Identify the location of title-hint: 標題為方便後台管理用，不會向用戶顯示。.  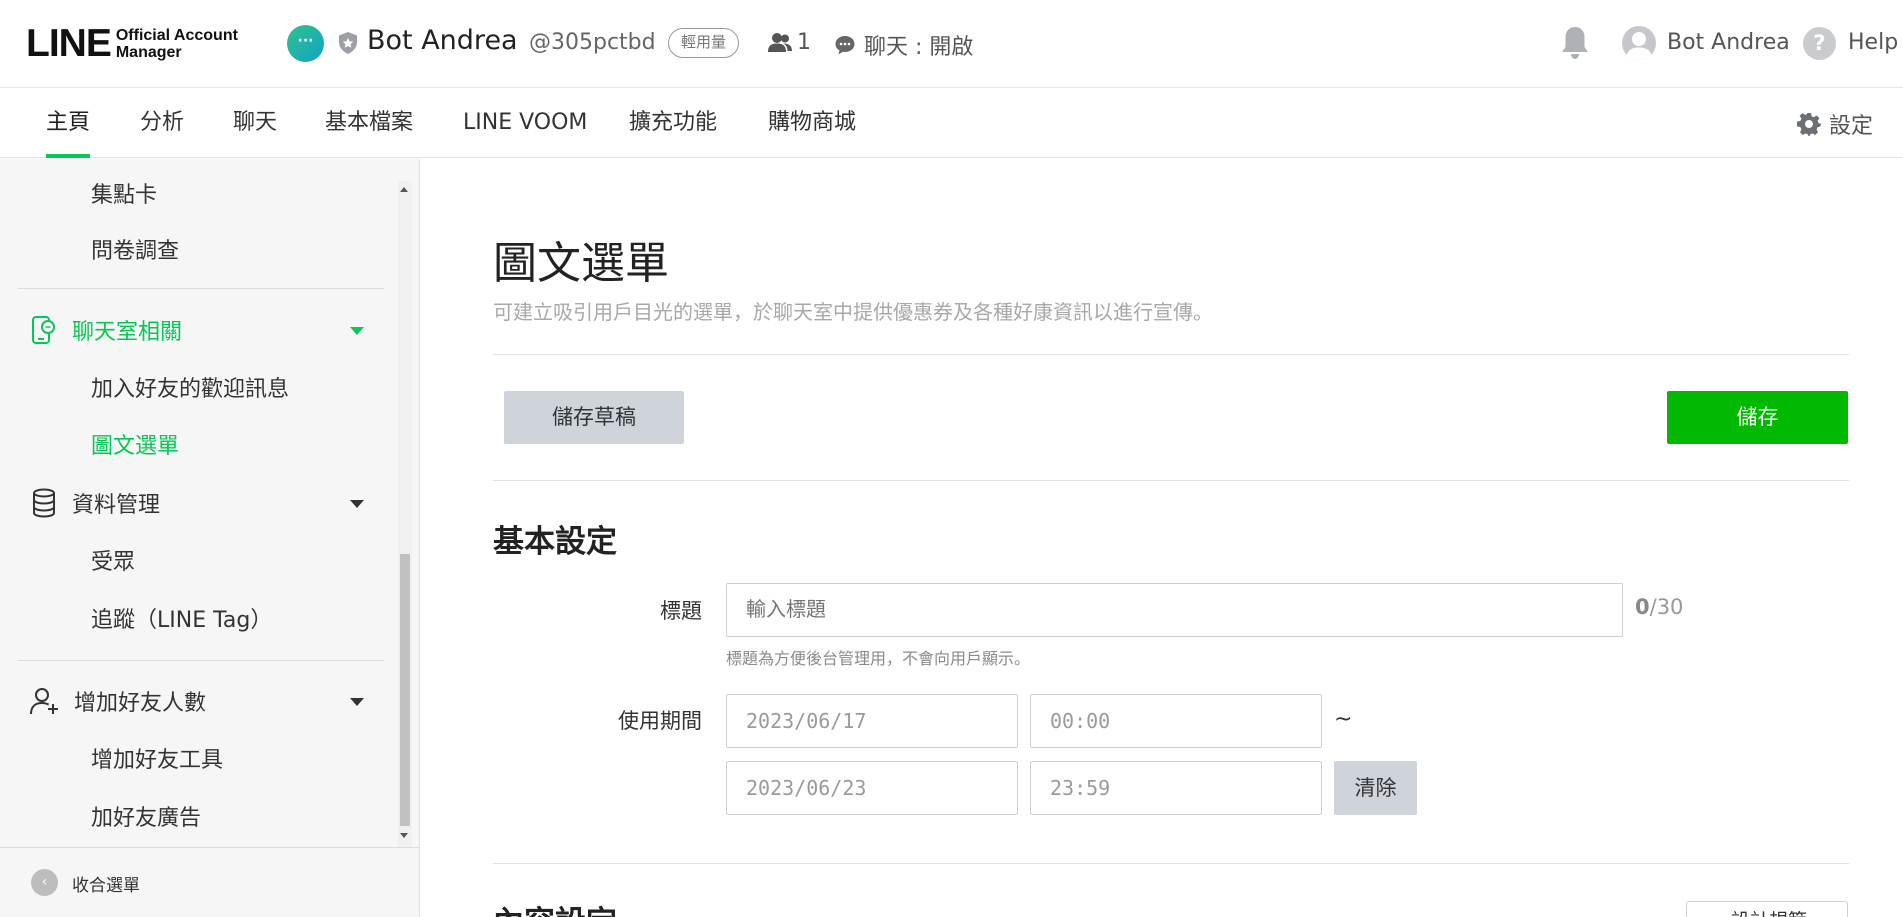
(878, 658).